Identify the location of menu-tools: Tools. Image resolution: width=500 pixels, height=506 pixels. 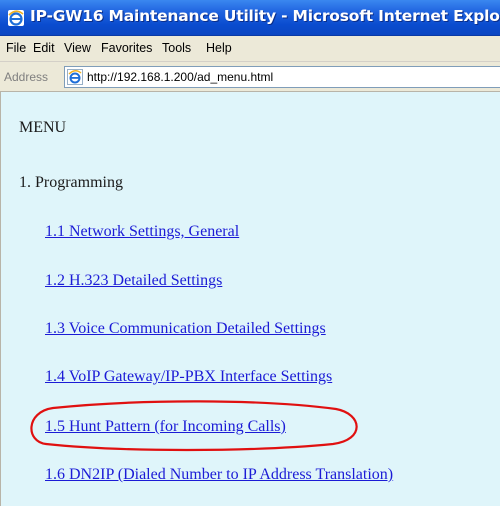
(176, 48).